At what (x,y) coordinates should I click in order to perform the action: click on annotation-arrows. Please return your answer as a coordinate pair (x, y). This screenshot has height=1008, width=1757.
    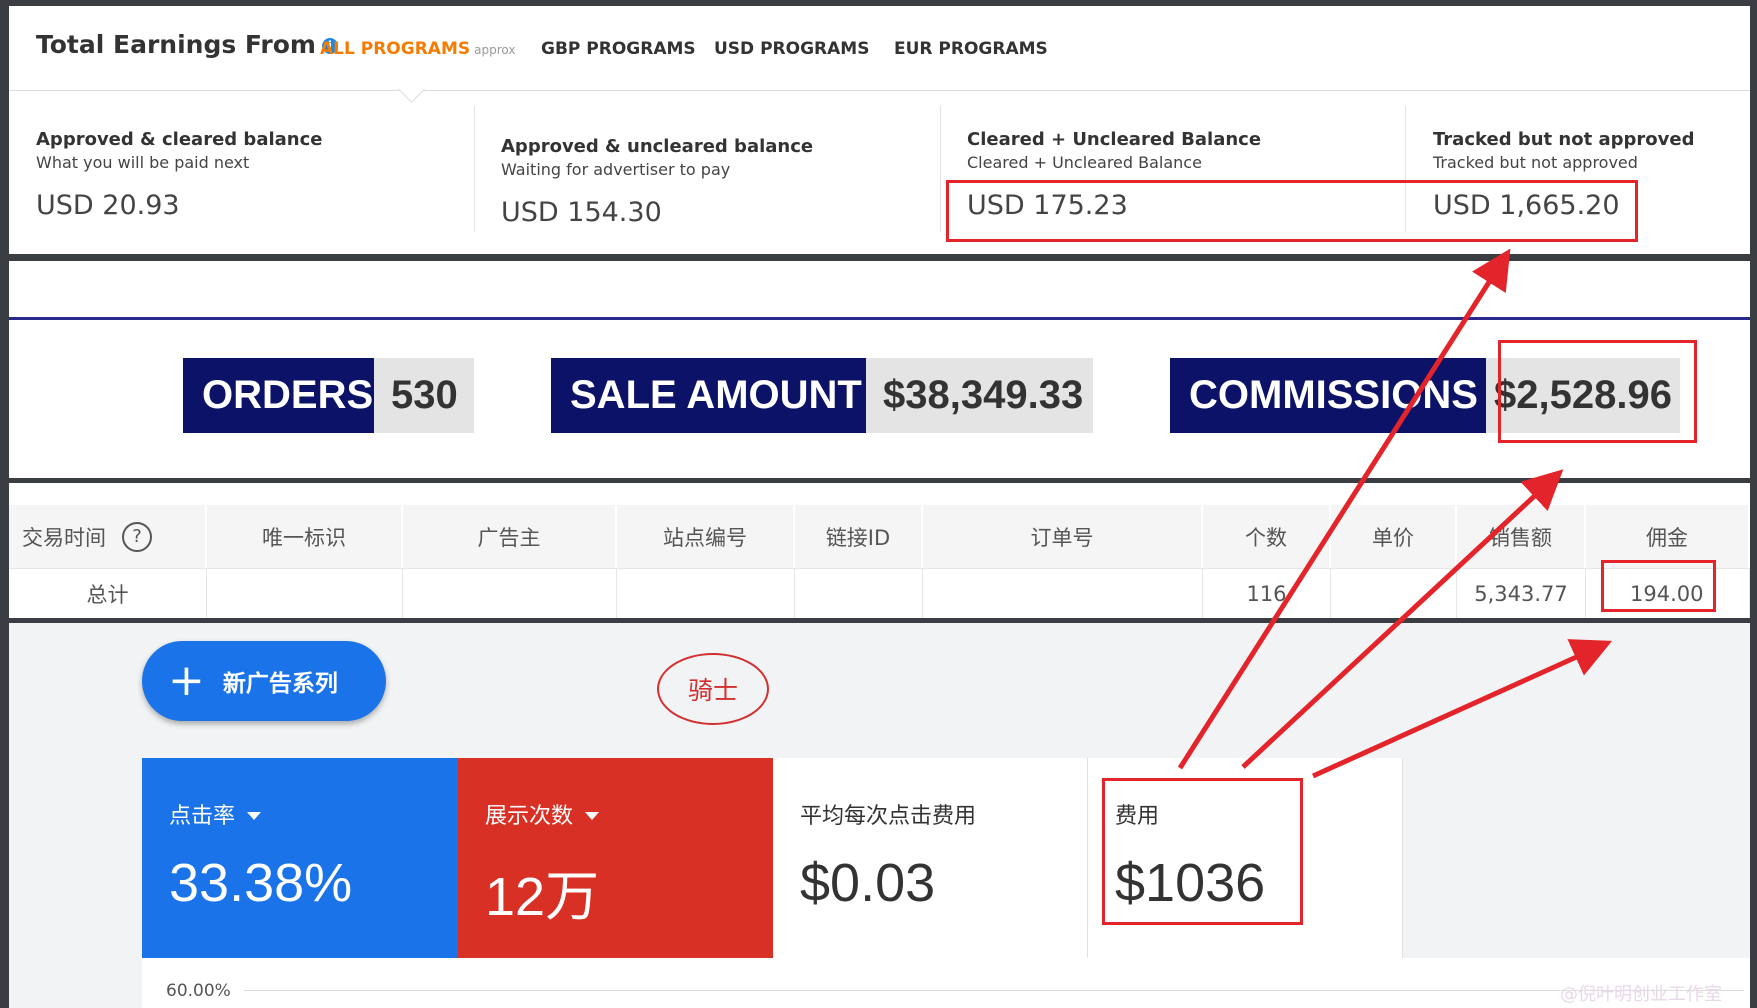
    Looking at the image, I should click on (1395, 513).